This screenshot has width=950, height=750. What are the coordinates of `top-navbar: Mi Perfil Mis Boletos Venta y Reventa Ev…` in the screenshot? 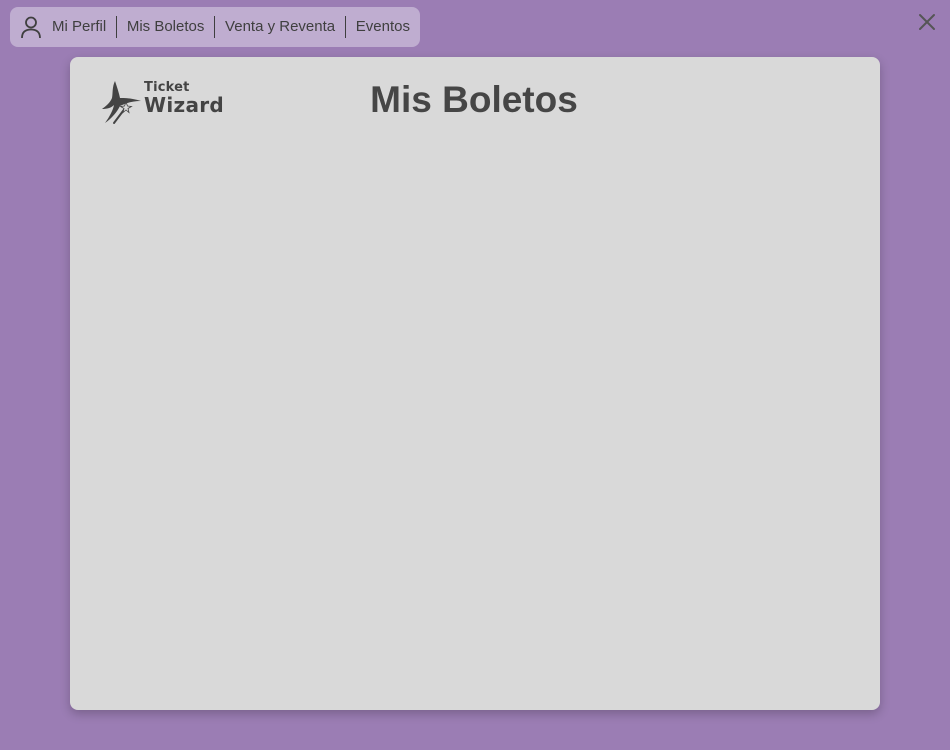 It's located at (215, 27).